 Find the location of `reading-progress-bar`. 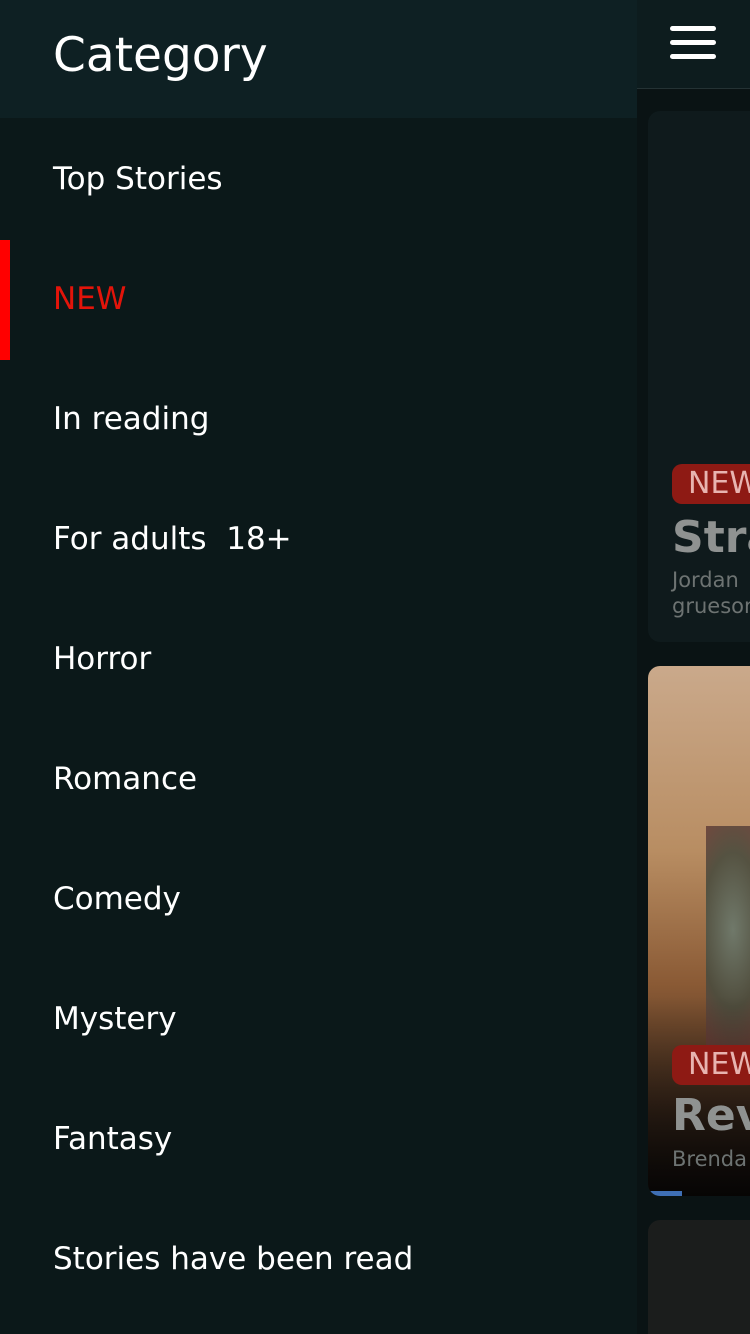

reading-progress-bar is located at coordinates (665, 1193).